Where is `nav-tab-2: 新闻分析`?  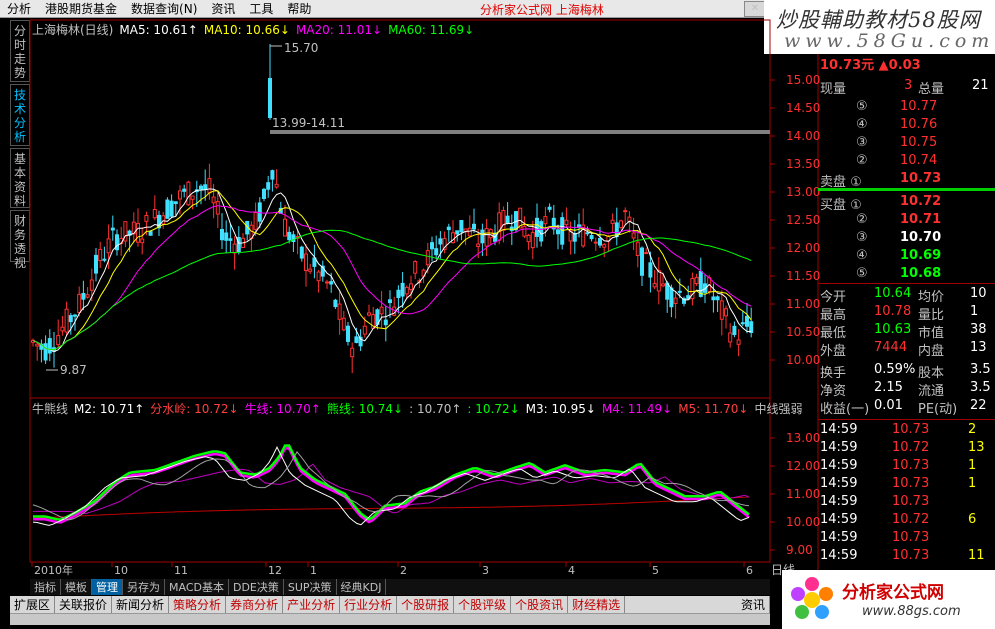
nav-tab-2: 新闻分析 is located at coordinates (141, 604).